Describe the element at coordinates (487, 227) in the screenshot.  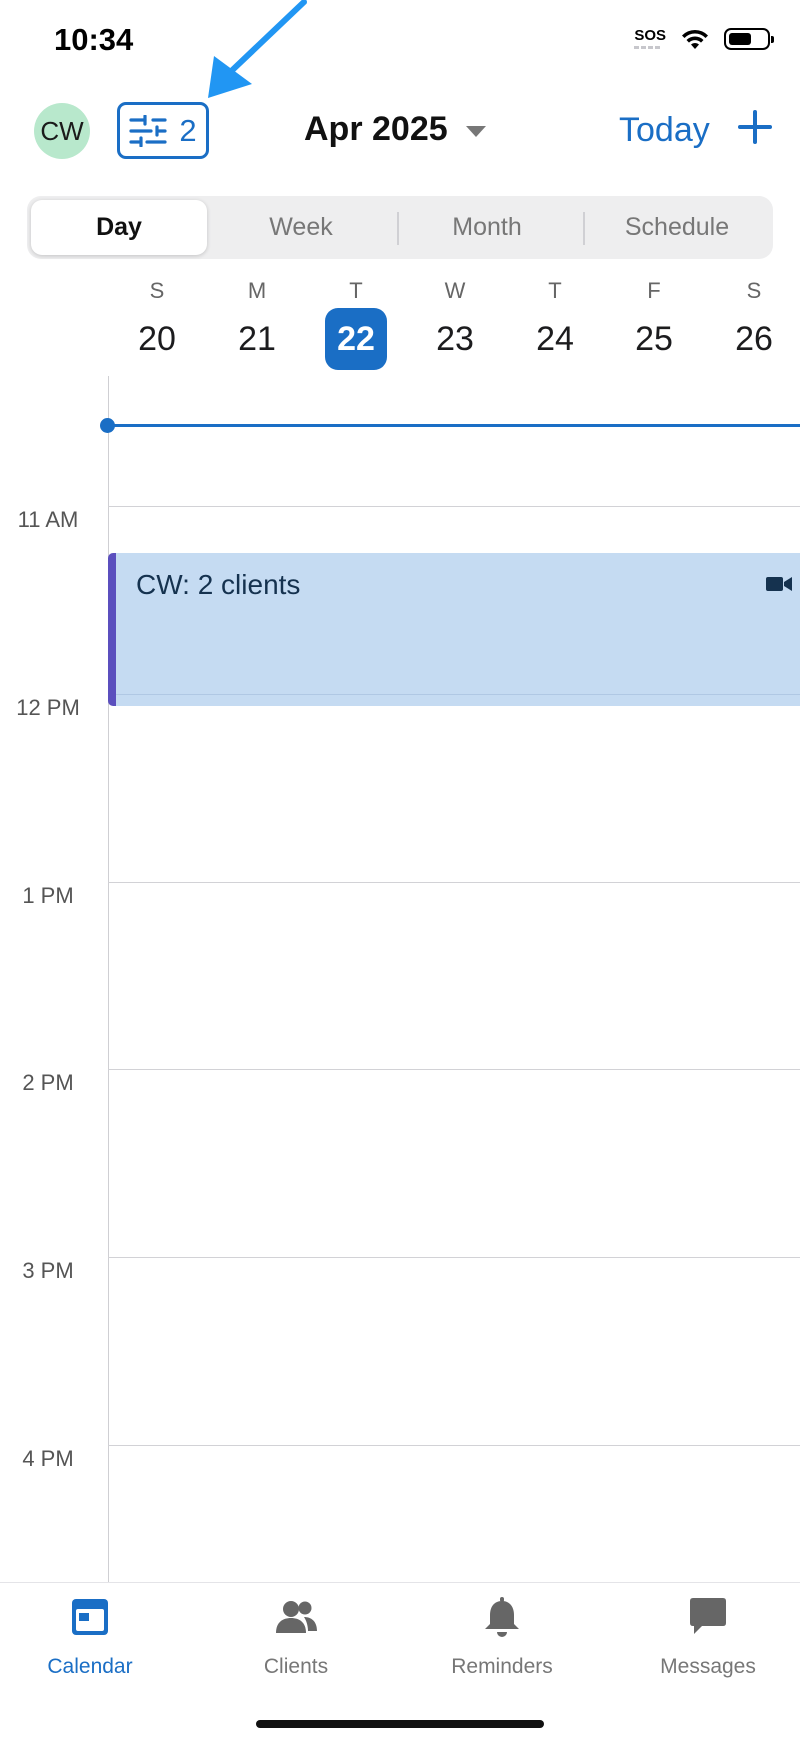
I see `tab-month: Month` at that location.